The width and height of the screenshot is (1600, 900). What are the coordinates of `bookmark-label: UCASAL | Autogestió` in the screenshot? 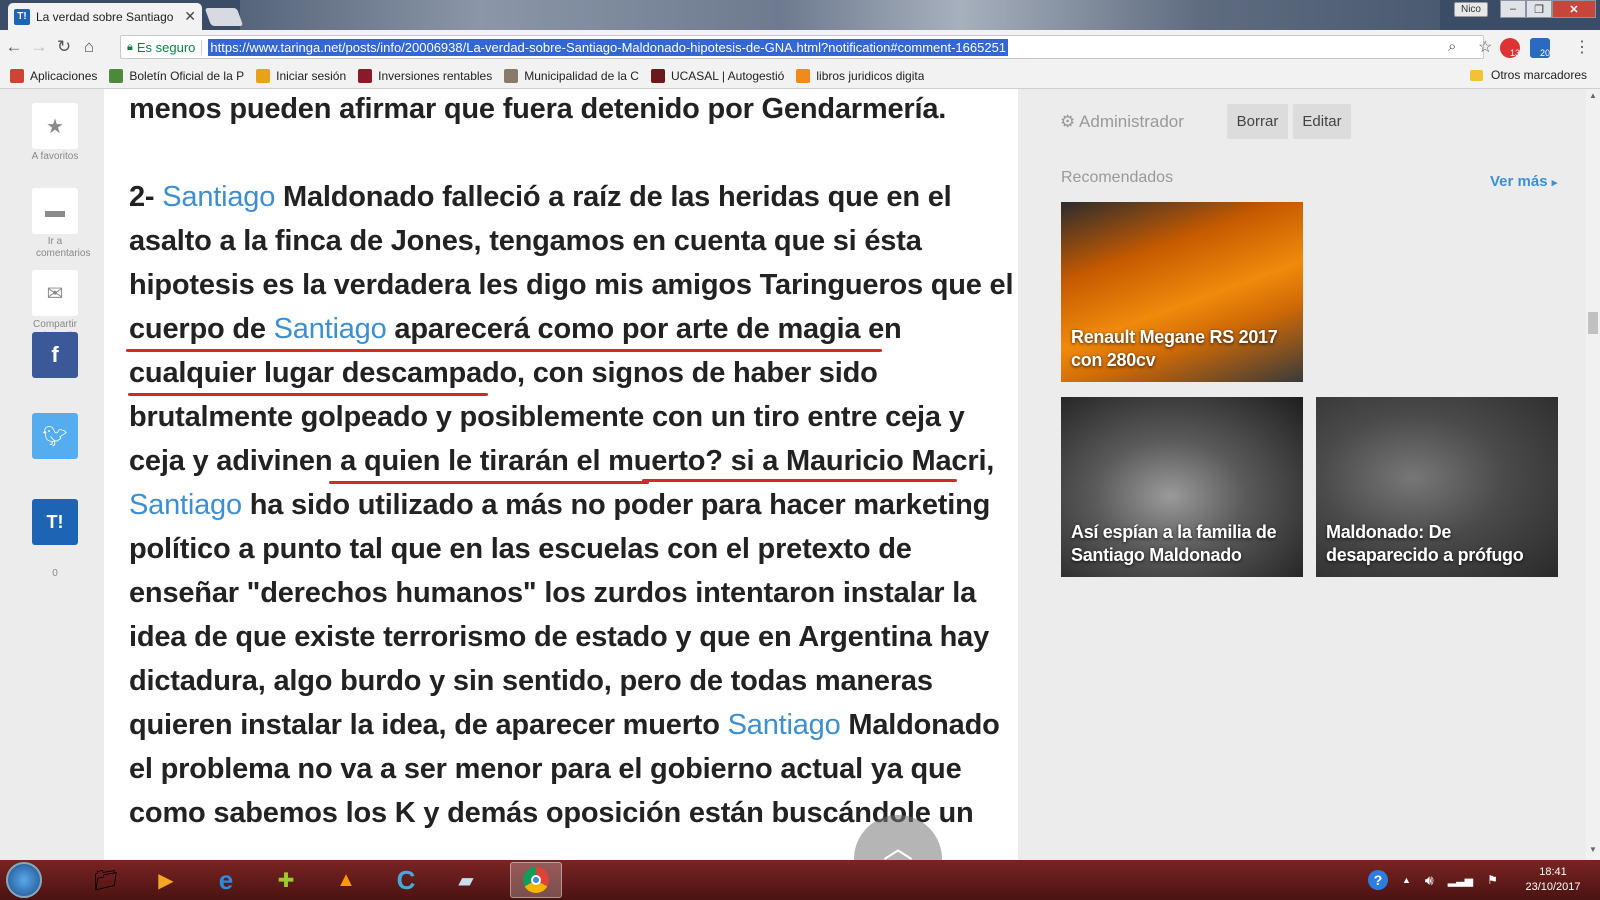 It's located at (727, 75).